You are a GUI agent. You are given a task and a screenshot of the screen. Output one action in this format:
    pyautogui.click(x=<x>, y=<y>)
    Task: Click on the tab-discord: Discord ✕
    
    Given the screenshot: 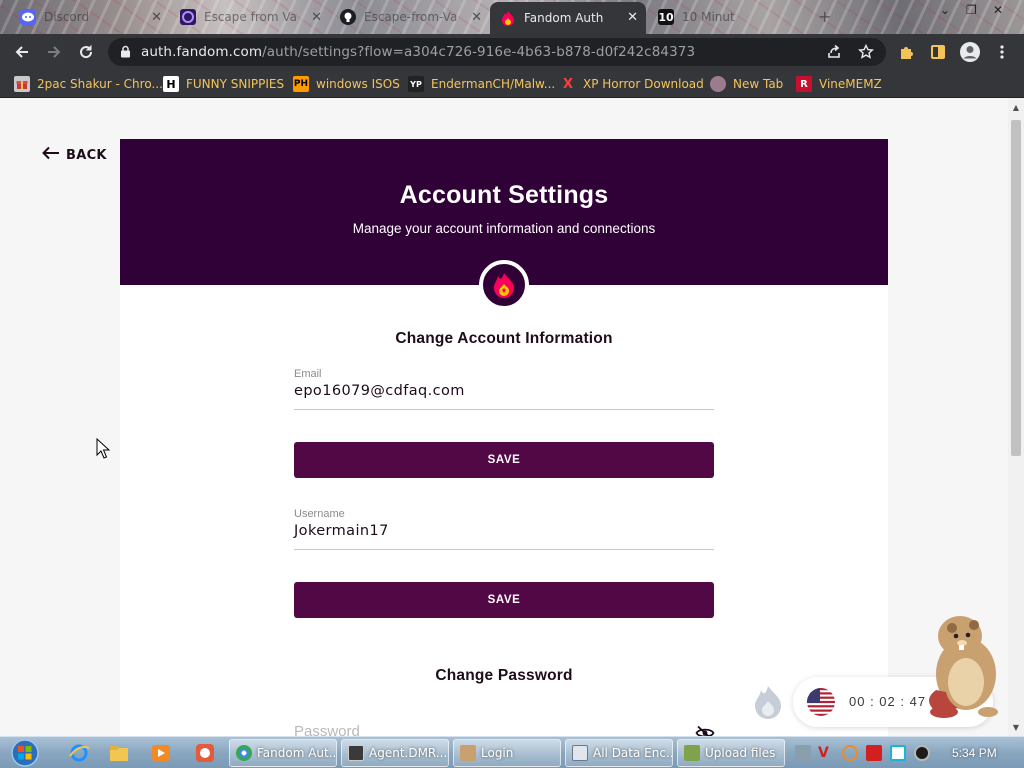 What is the action you would take?
    pyautogui.click(x=90, y=17)
    